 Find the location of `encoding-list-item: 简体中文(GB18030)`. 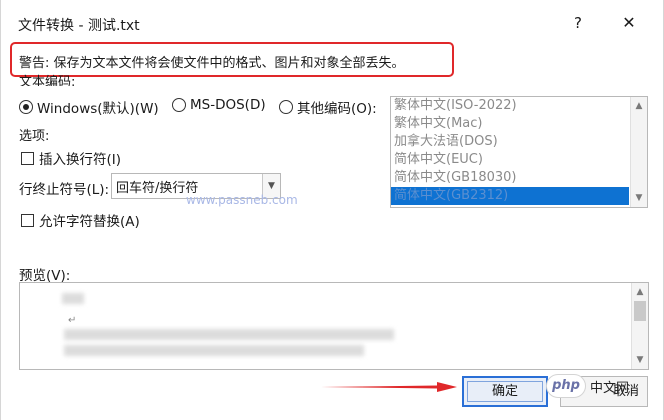

encoding-list-item: 简体中文(GB18030) is located at coordinates (510, 178).